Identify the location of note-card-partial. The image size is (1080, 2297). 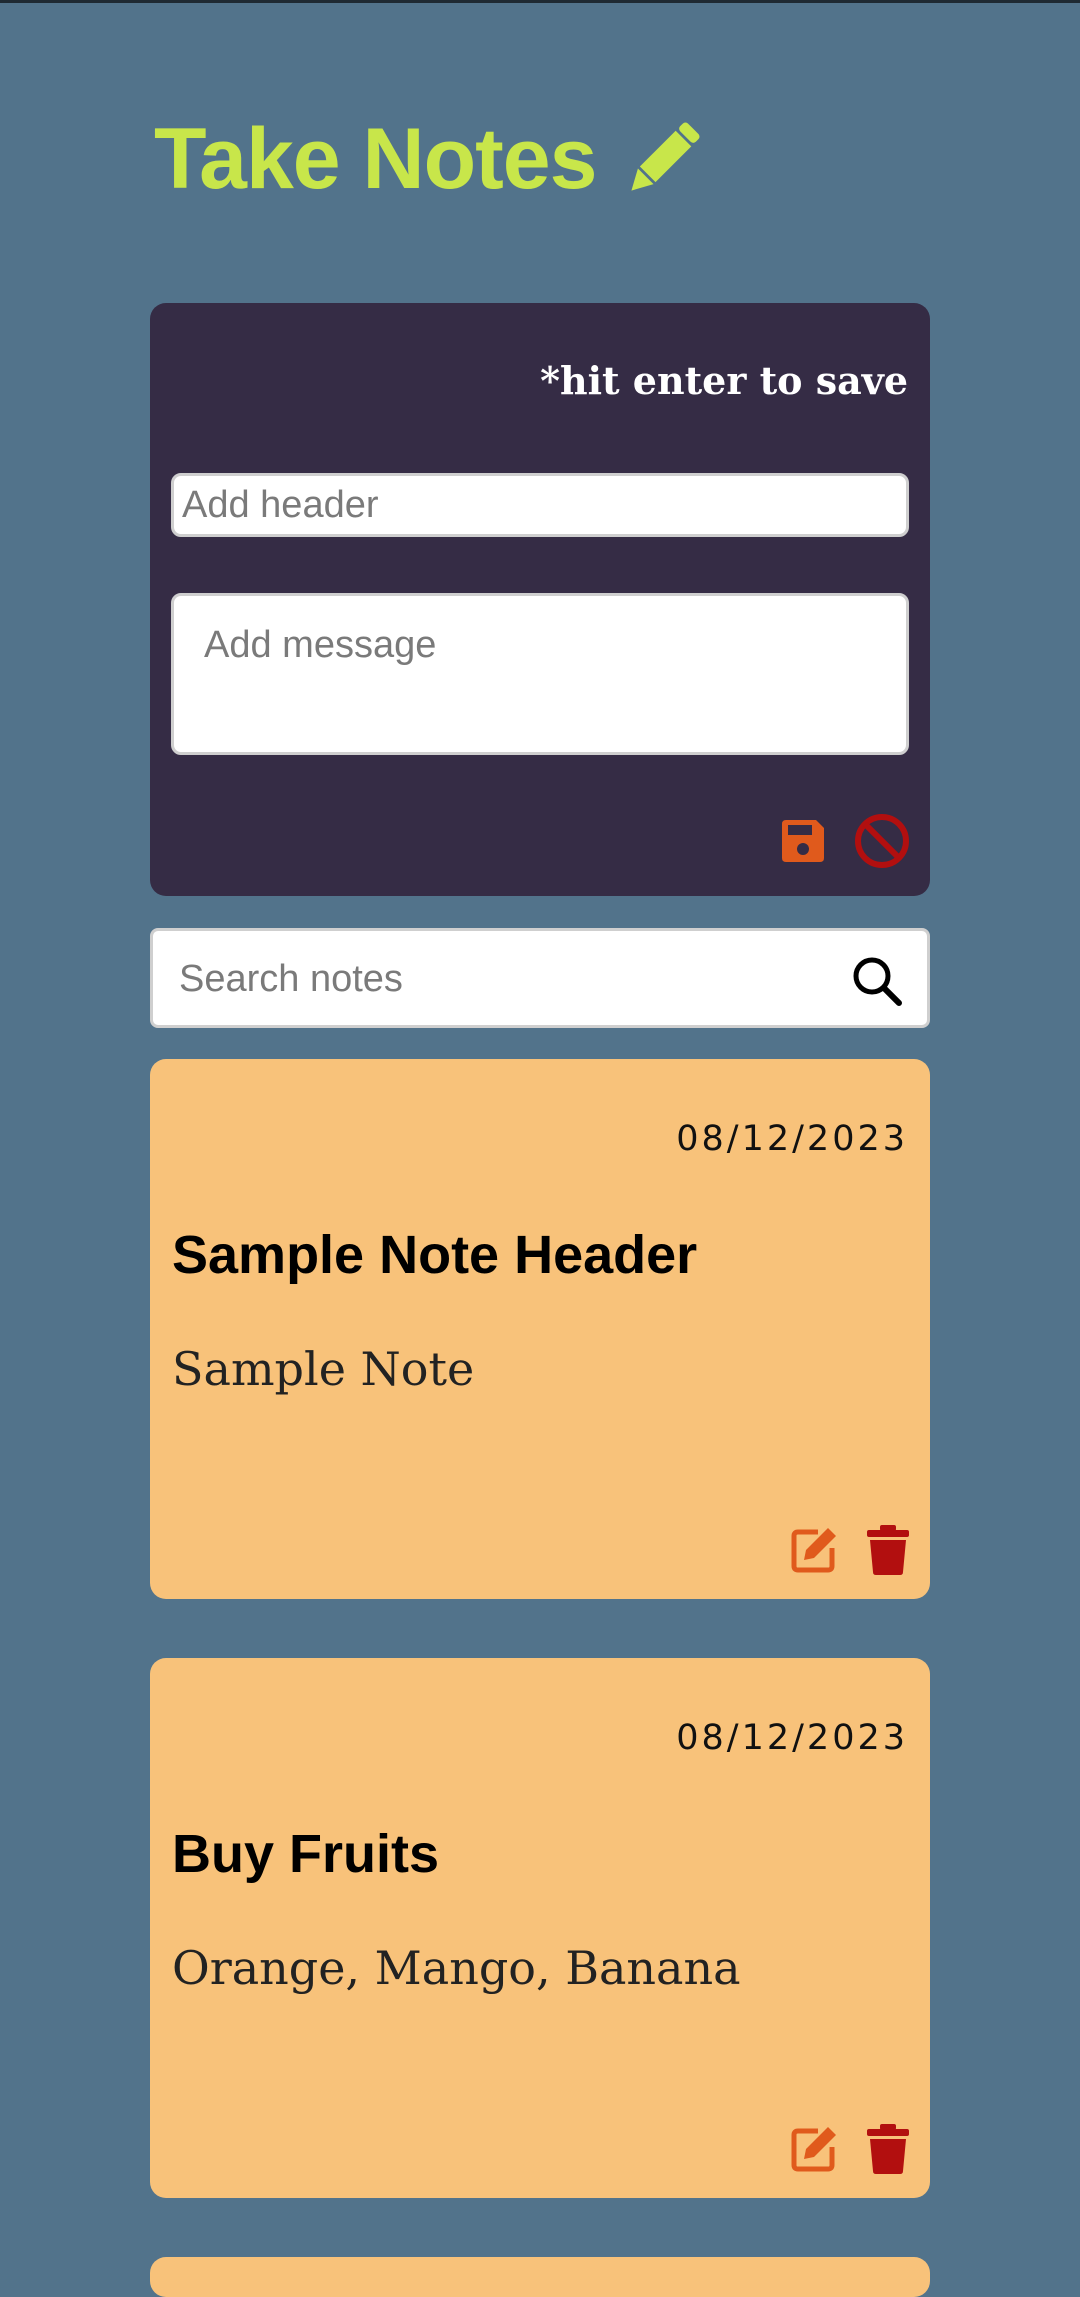
(540, 2277).